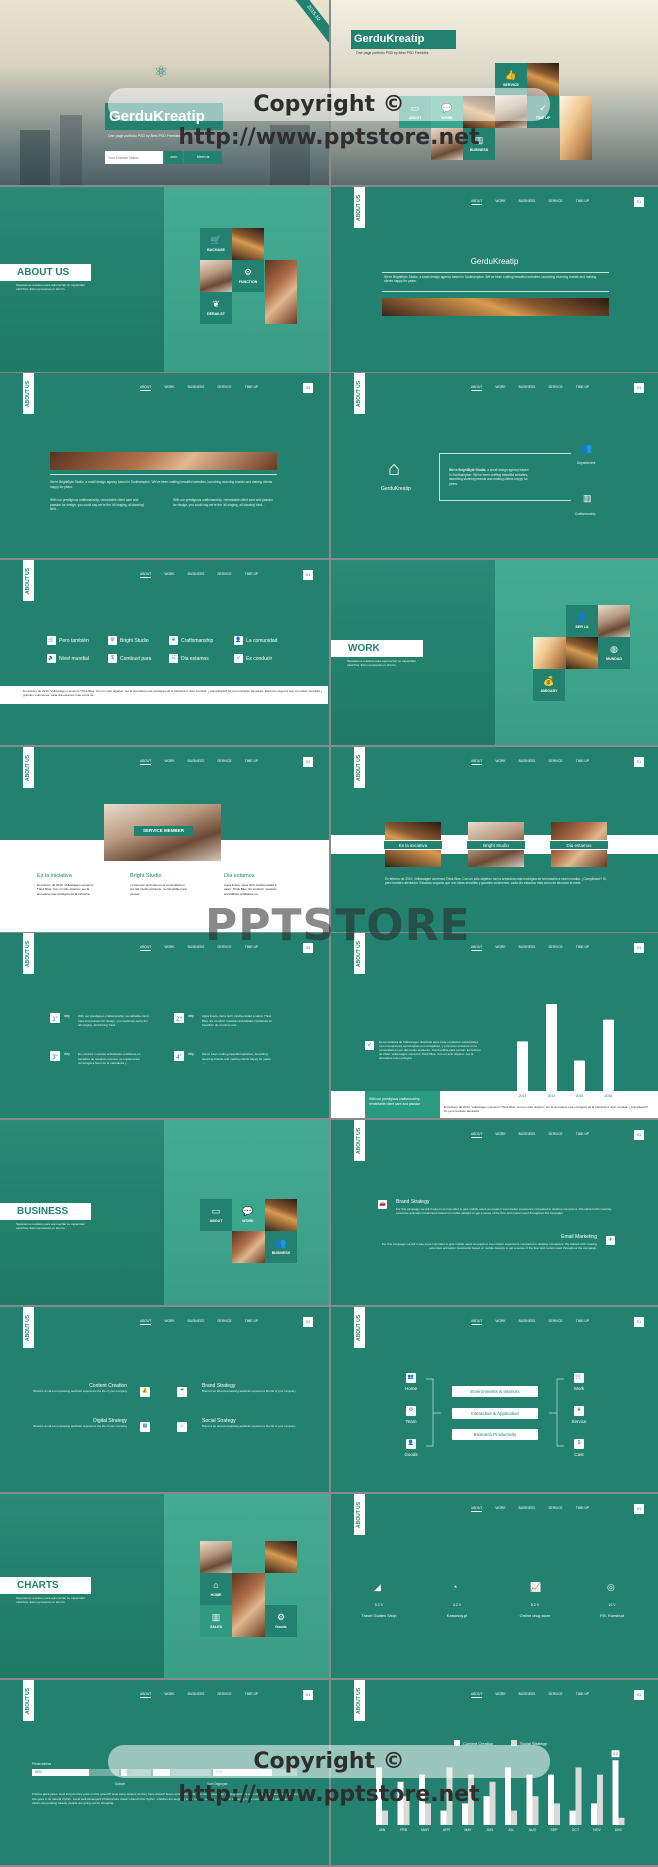  Describe the element at coordinates (216, 1588) in the screenshot. I see `tile-home: ⌂ HOME` at that location.